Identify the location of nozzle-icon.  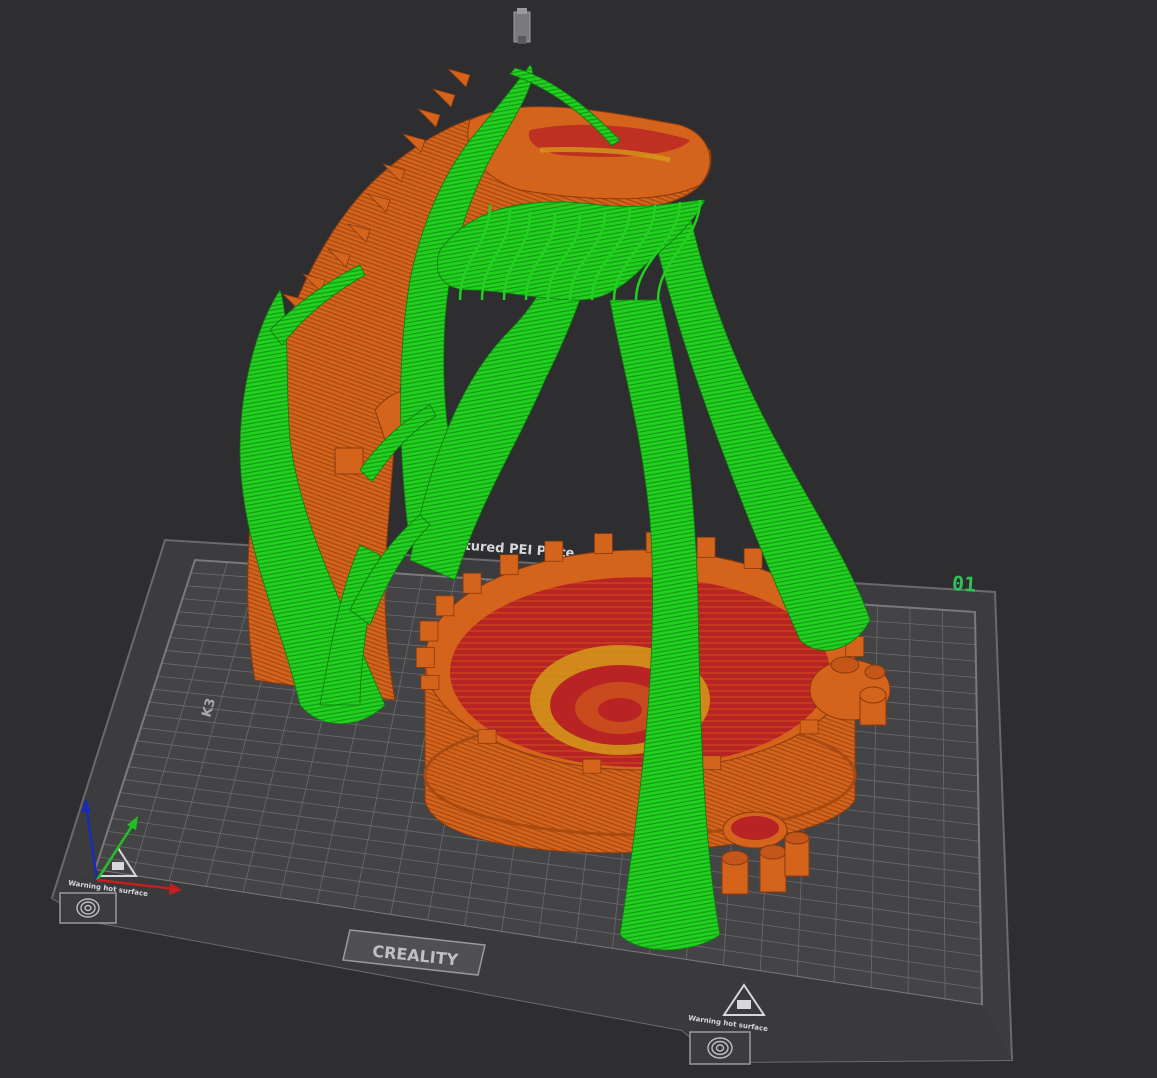
(522, 26).